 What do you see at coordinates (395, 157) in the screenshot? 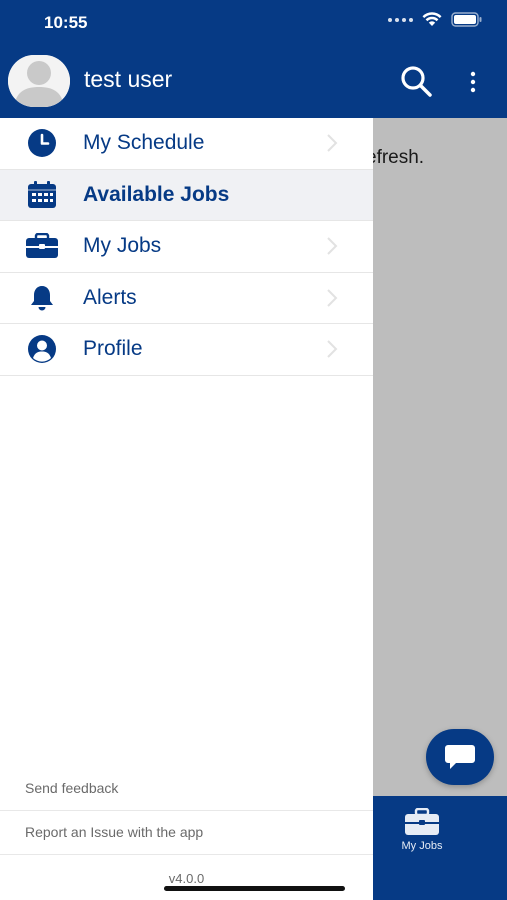
I see `pull-to-refresh-text: efresh.` at bounding box center [395, 157].